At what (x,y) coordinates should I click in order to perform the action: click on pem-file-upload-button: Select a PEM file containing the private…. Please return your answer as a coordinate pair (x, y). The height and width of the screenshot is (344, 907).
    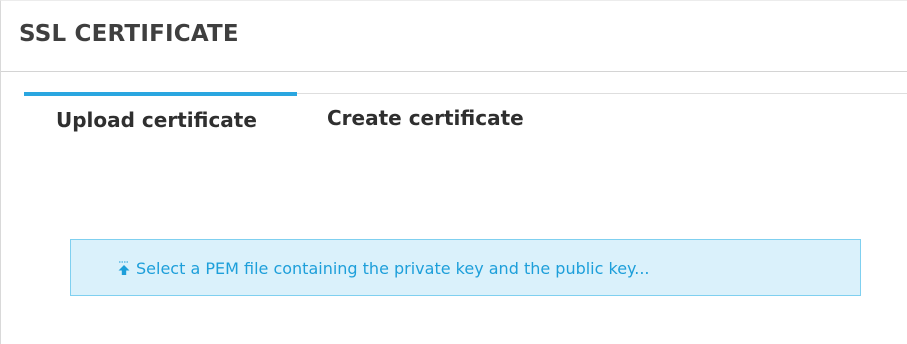
    Looking at the image, I should click on (465, 267).